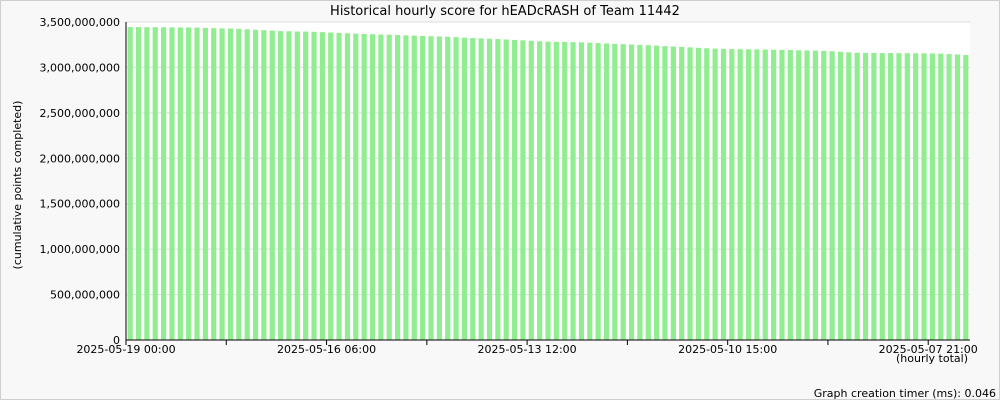 This screenshot has width=1000, height=400. I want to click on graph-timer-text: Graph creation timer (ms): 0.046, so click(905, 393).